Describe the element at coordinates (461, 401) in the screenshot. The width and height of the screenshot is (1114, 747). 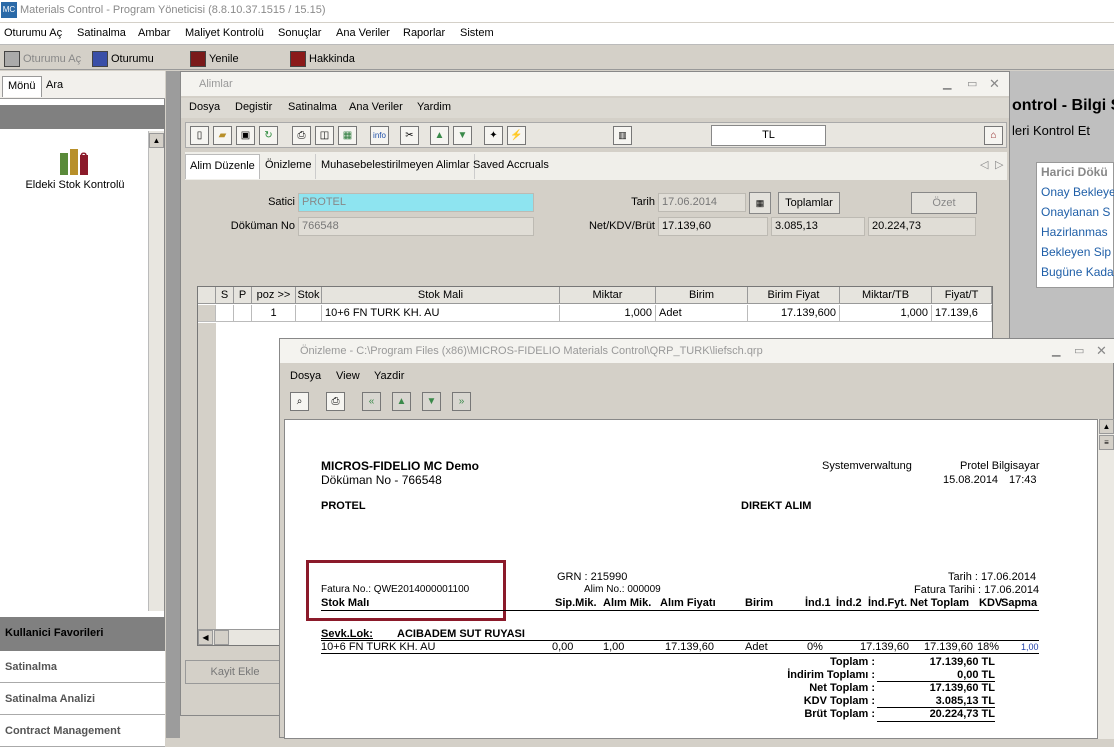
I see `last-page-icon: »` at that location.